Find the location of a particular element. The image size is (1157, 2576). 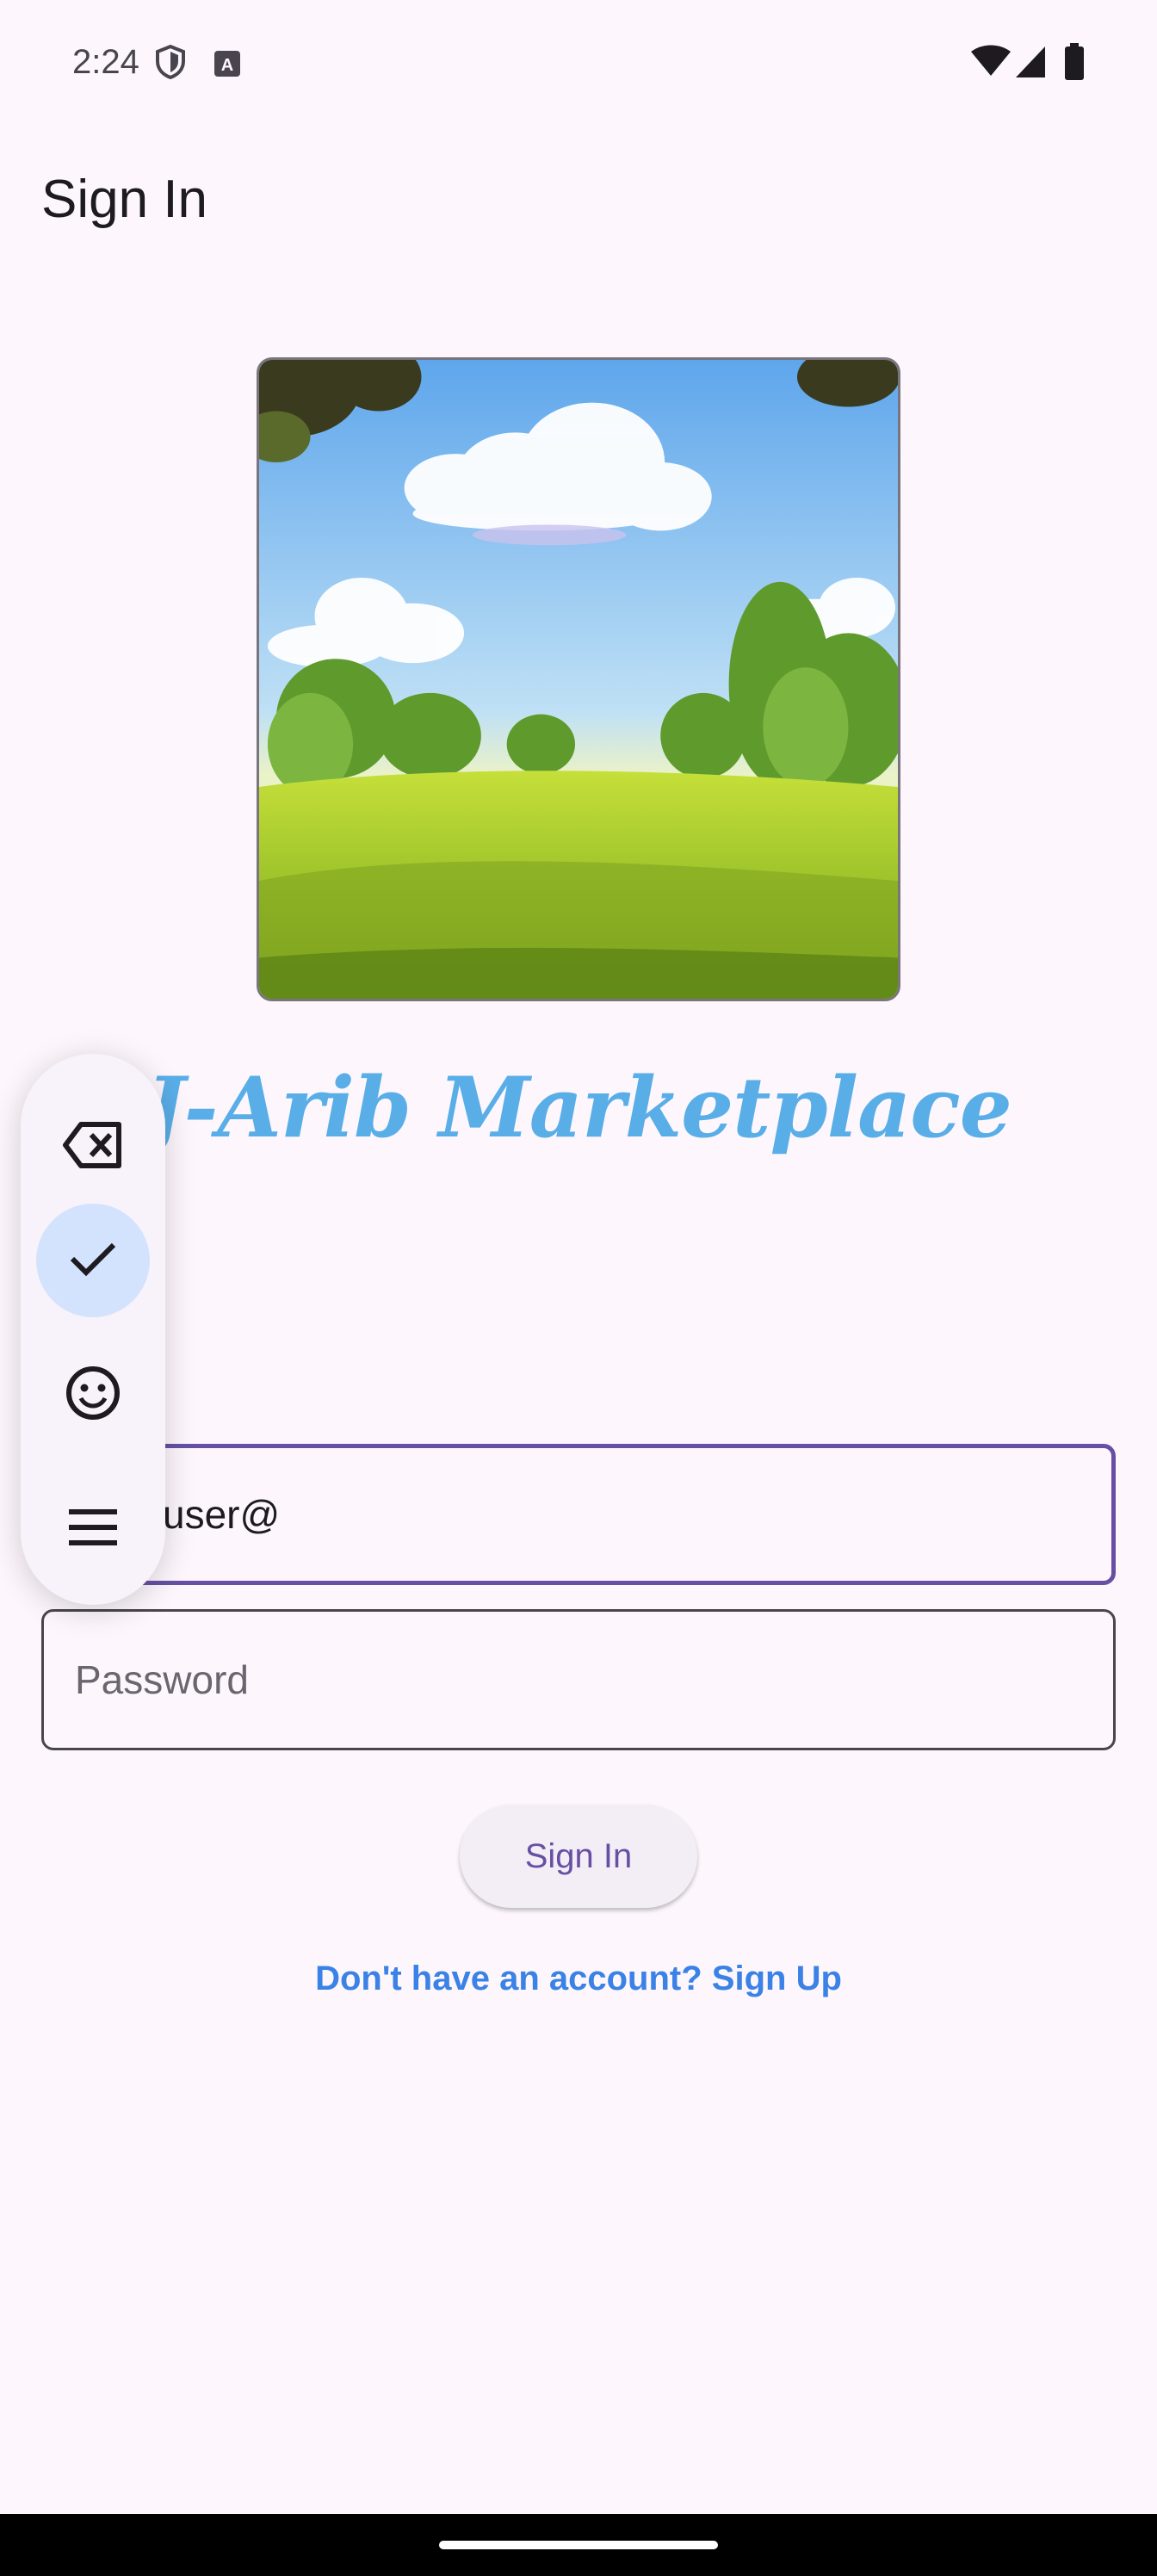

home-gesture-handle is located at coordinates (579, 2545).